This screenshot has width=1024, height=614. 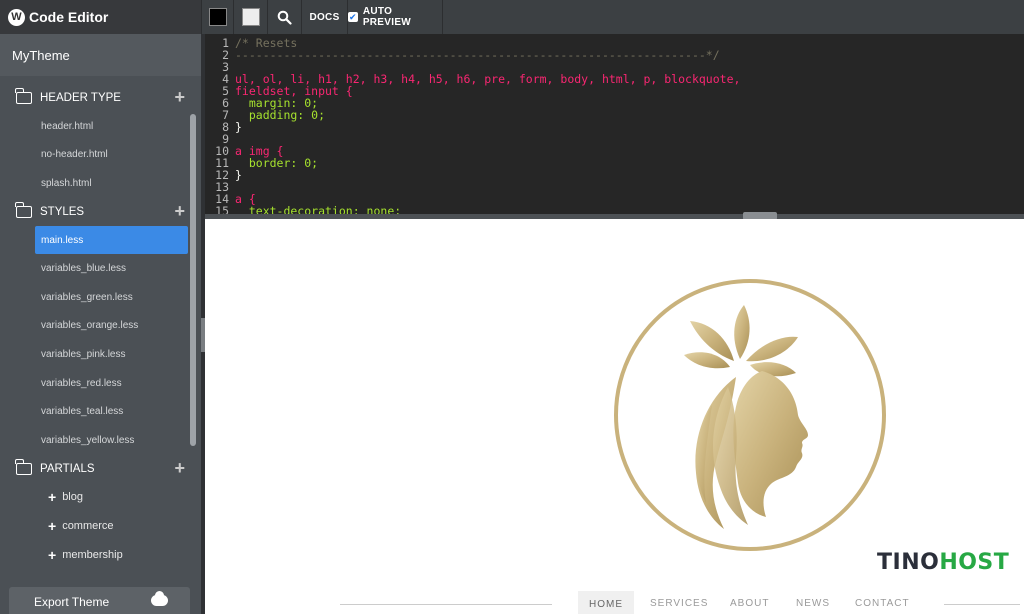 What do you see at coordinates (67, 468) in the screenshot?
I see `section-label: PARTIALS` at bounding box center [67, 468].